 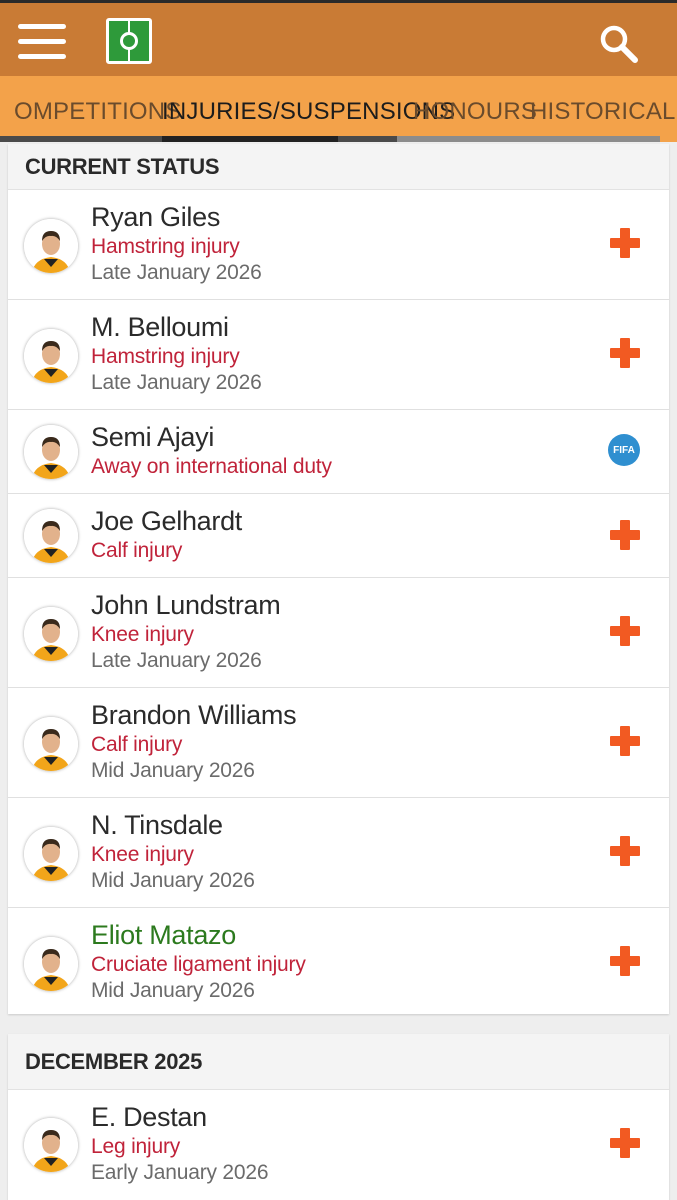 What do you see at coordinates (129, 41) in the screenshot?
I see `football-pitch-icon` at bounding box center [129, 41].